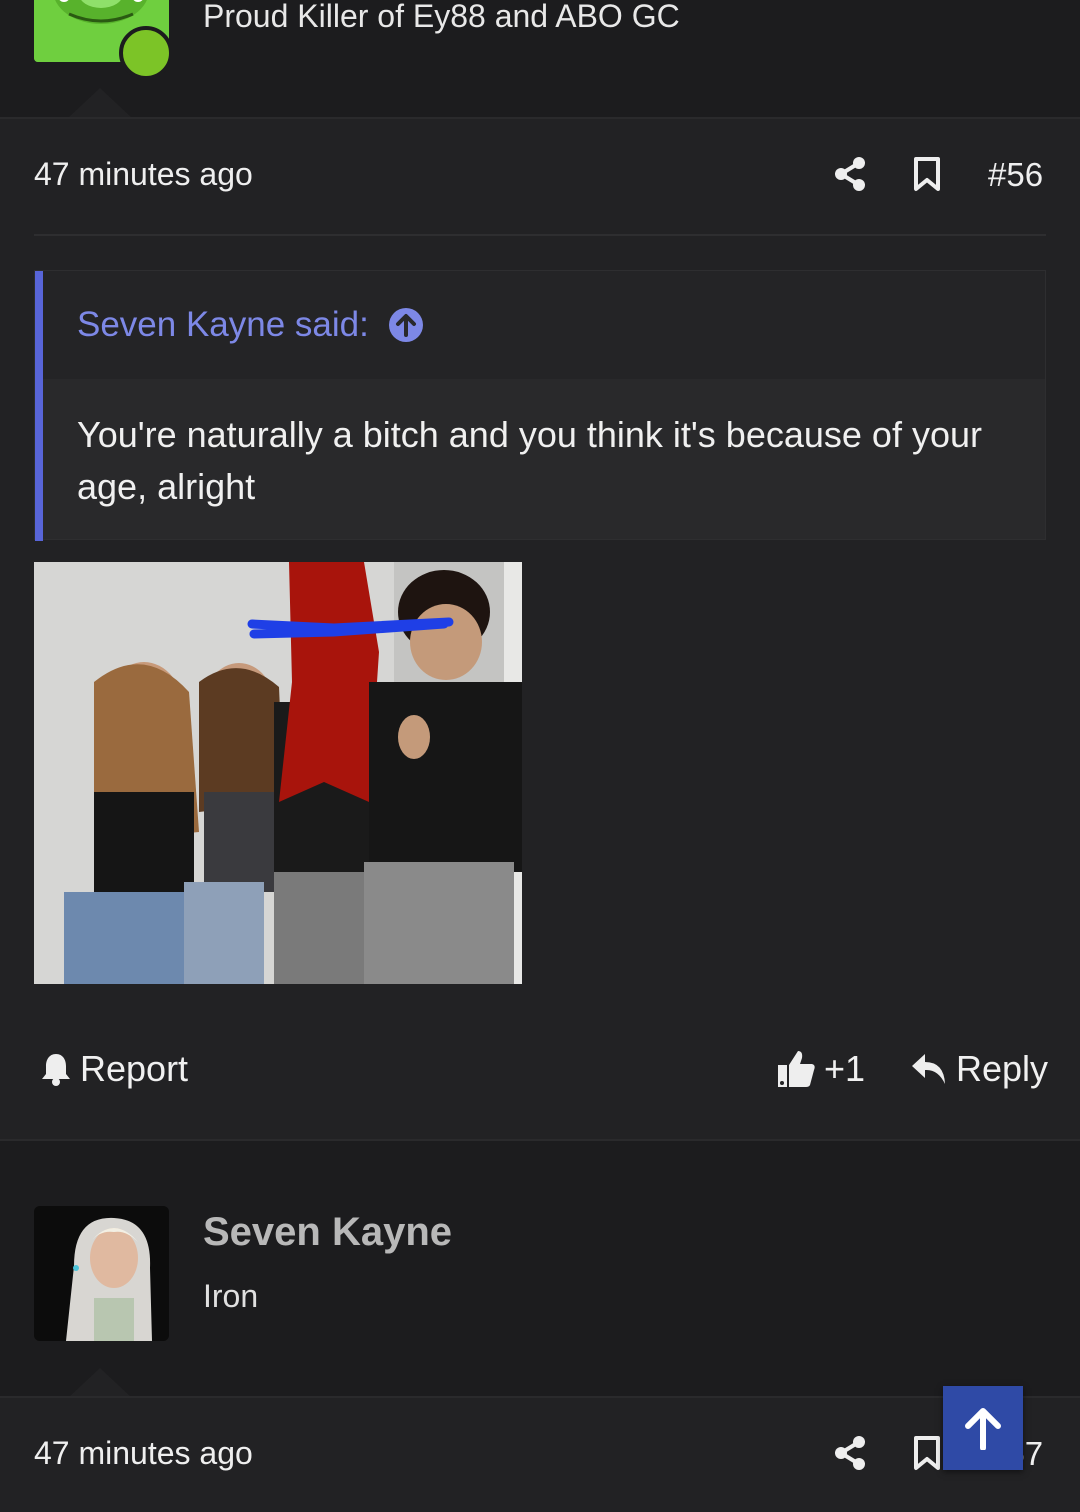 The width and height of the screenshot is (1080, 1512). Describe the element at coordinates (406, 325) in the screenshot. I see `arrow-up-circle-icon` at that location.